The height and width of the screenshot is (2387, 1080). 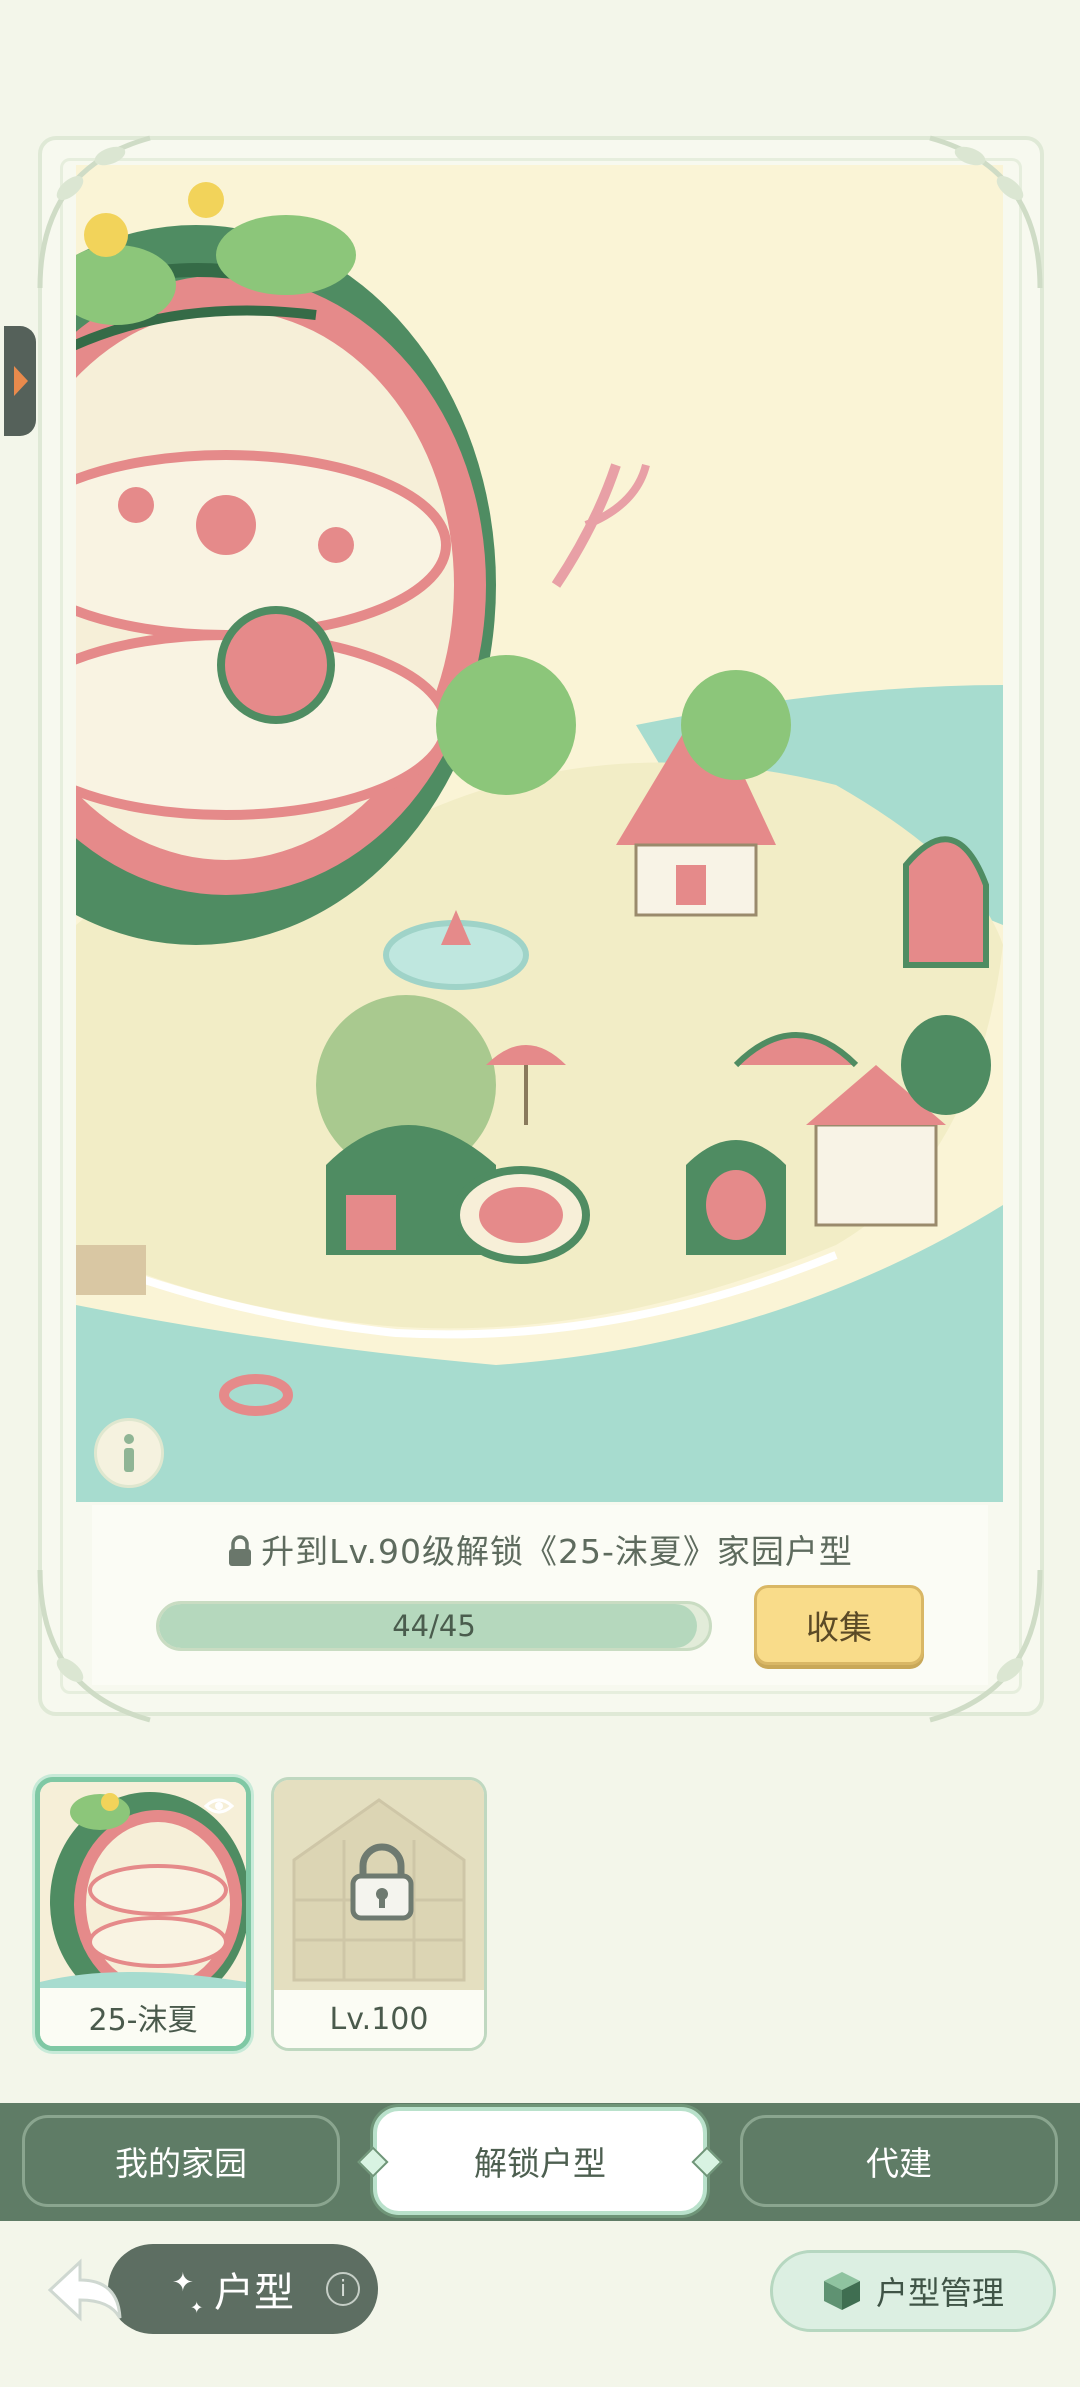 I want to click on info-button, so click(x=129, y=1453).